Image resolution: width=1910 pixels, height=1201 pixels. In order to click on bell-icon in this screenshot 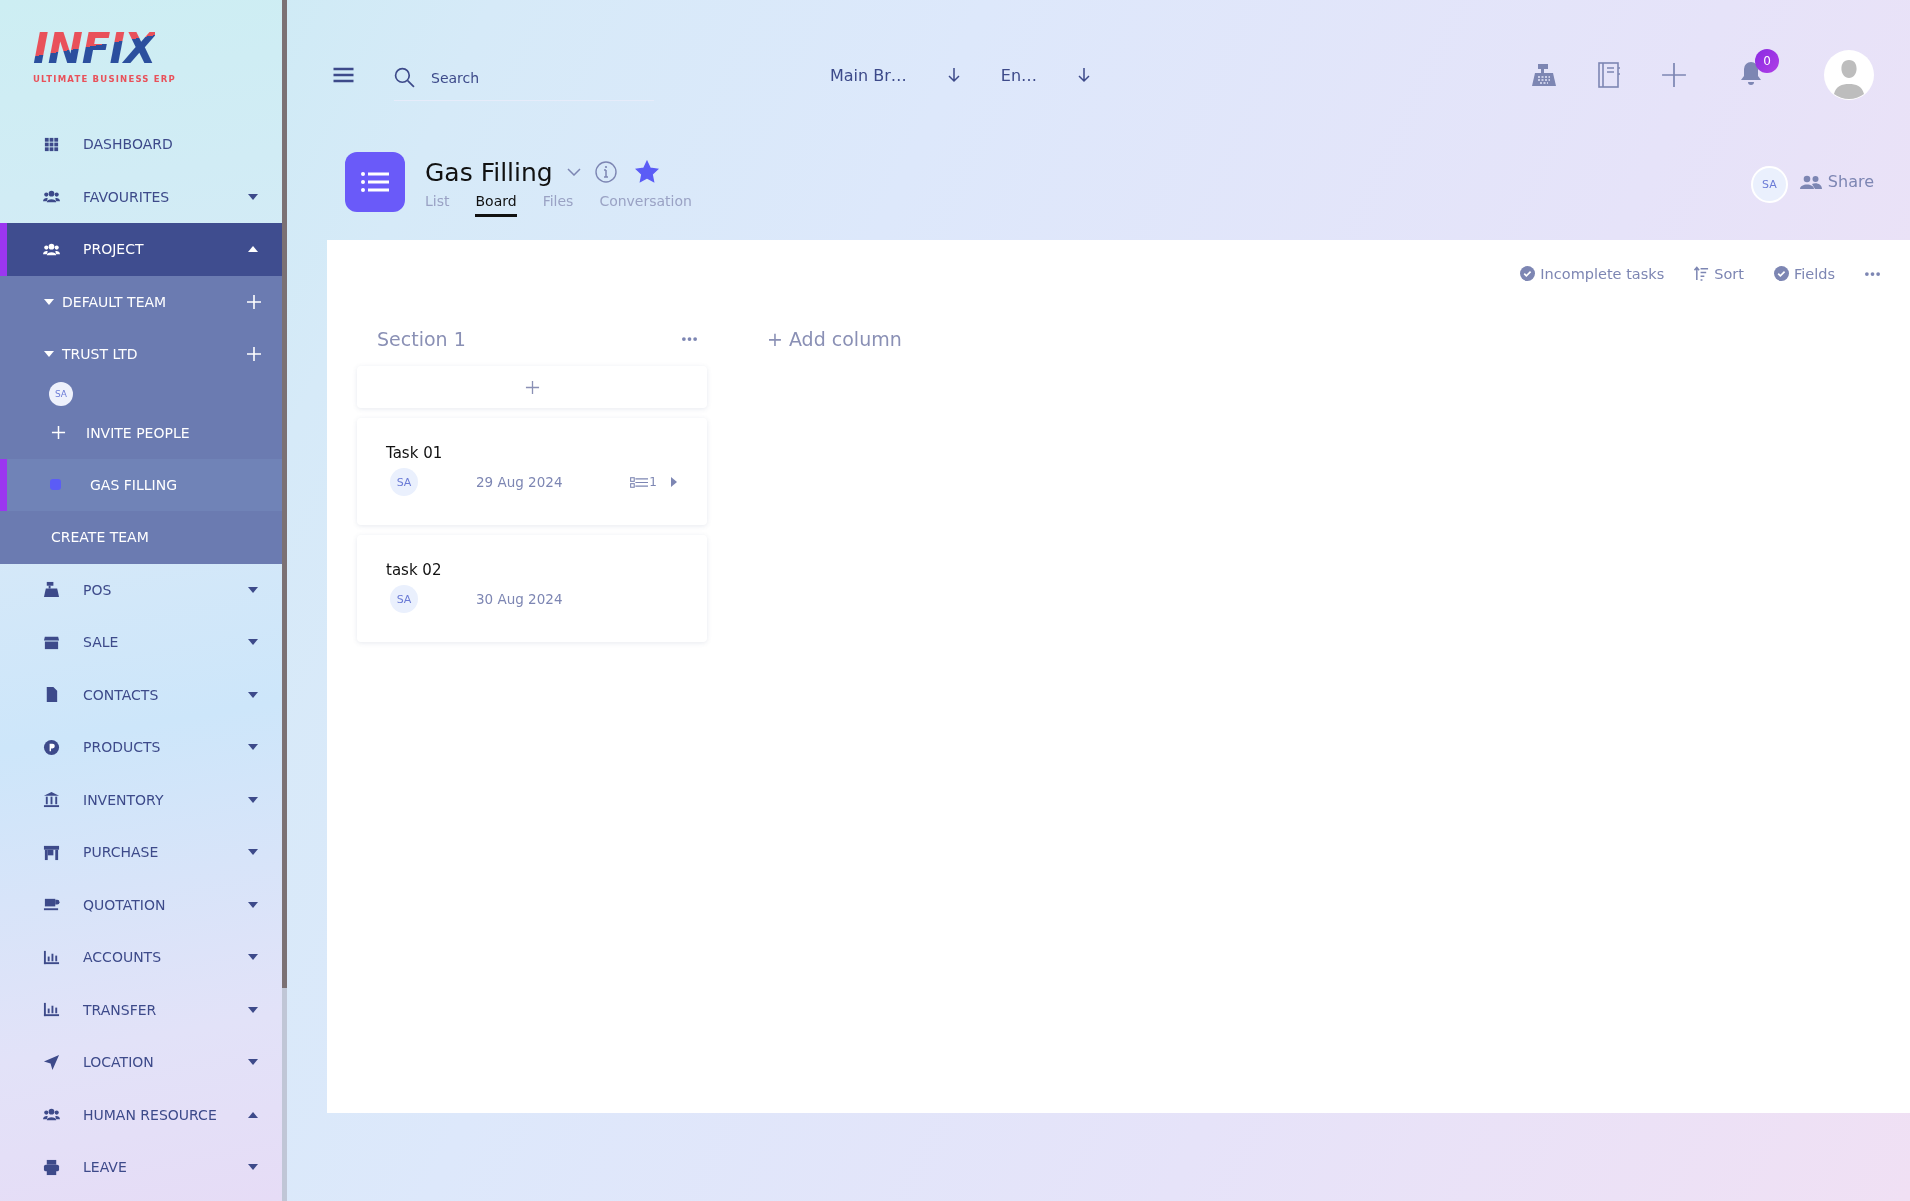, I will do `click(1751, 73)`.